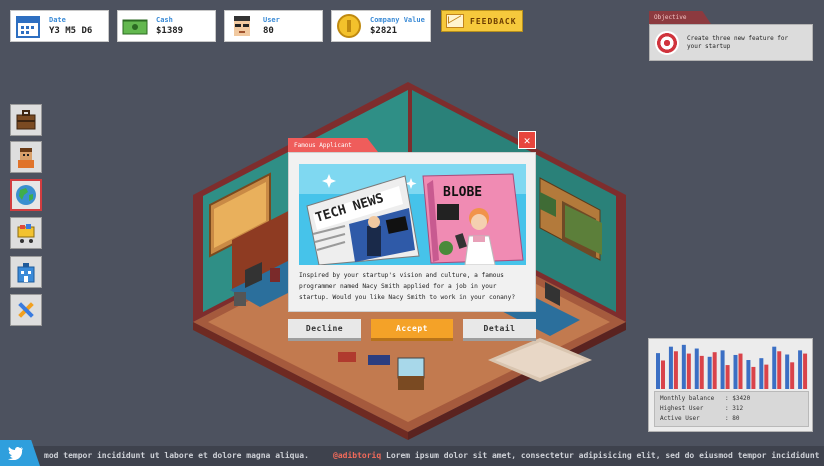 The height and width of the screenshot is (466, 824). I want to click on balance-bar-chart, so click(732, 366).